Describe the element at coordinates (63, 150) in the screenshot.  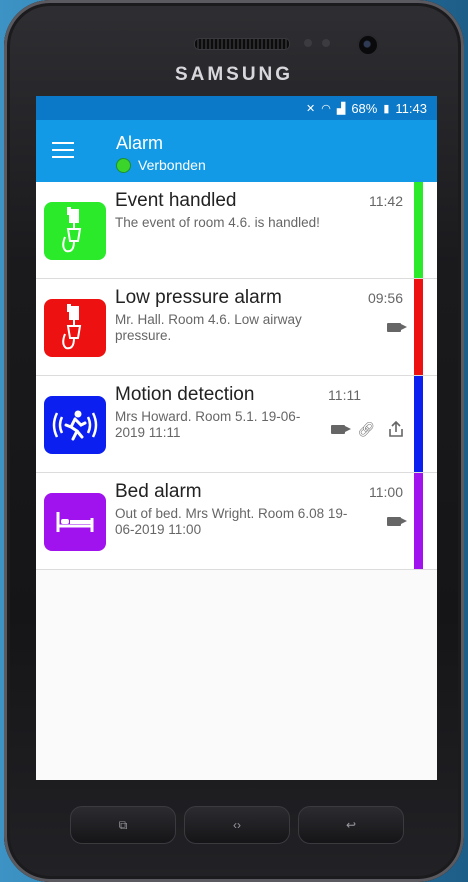
I see `menu-icon` at that location.